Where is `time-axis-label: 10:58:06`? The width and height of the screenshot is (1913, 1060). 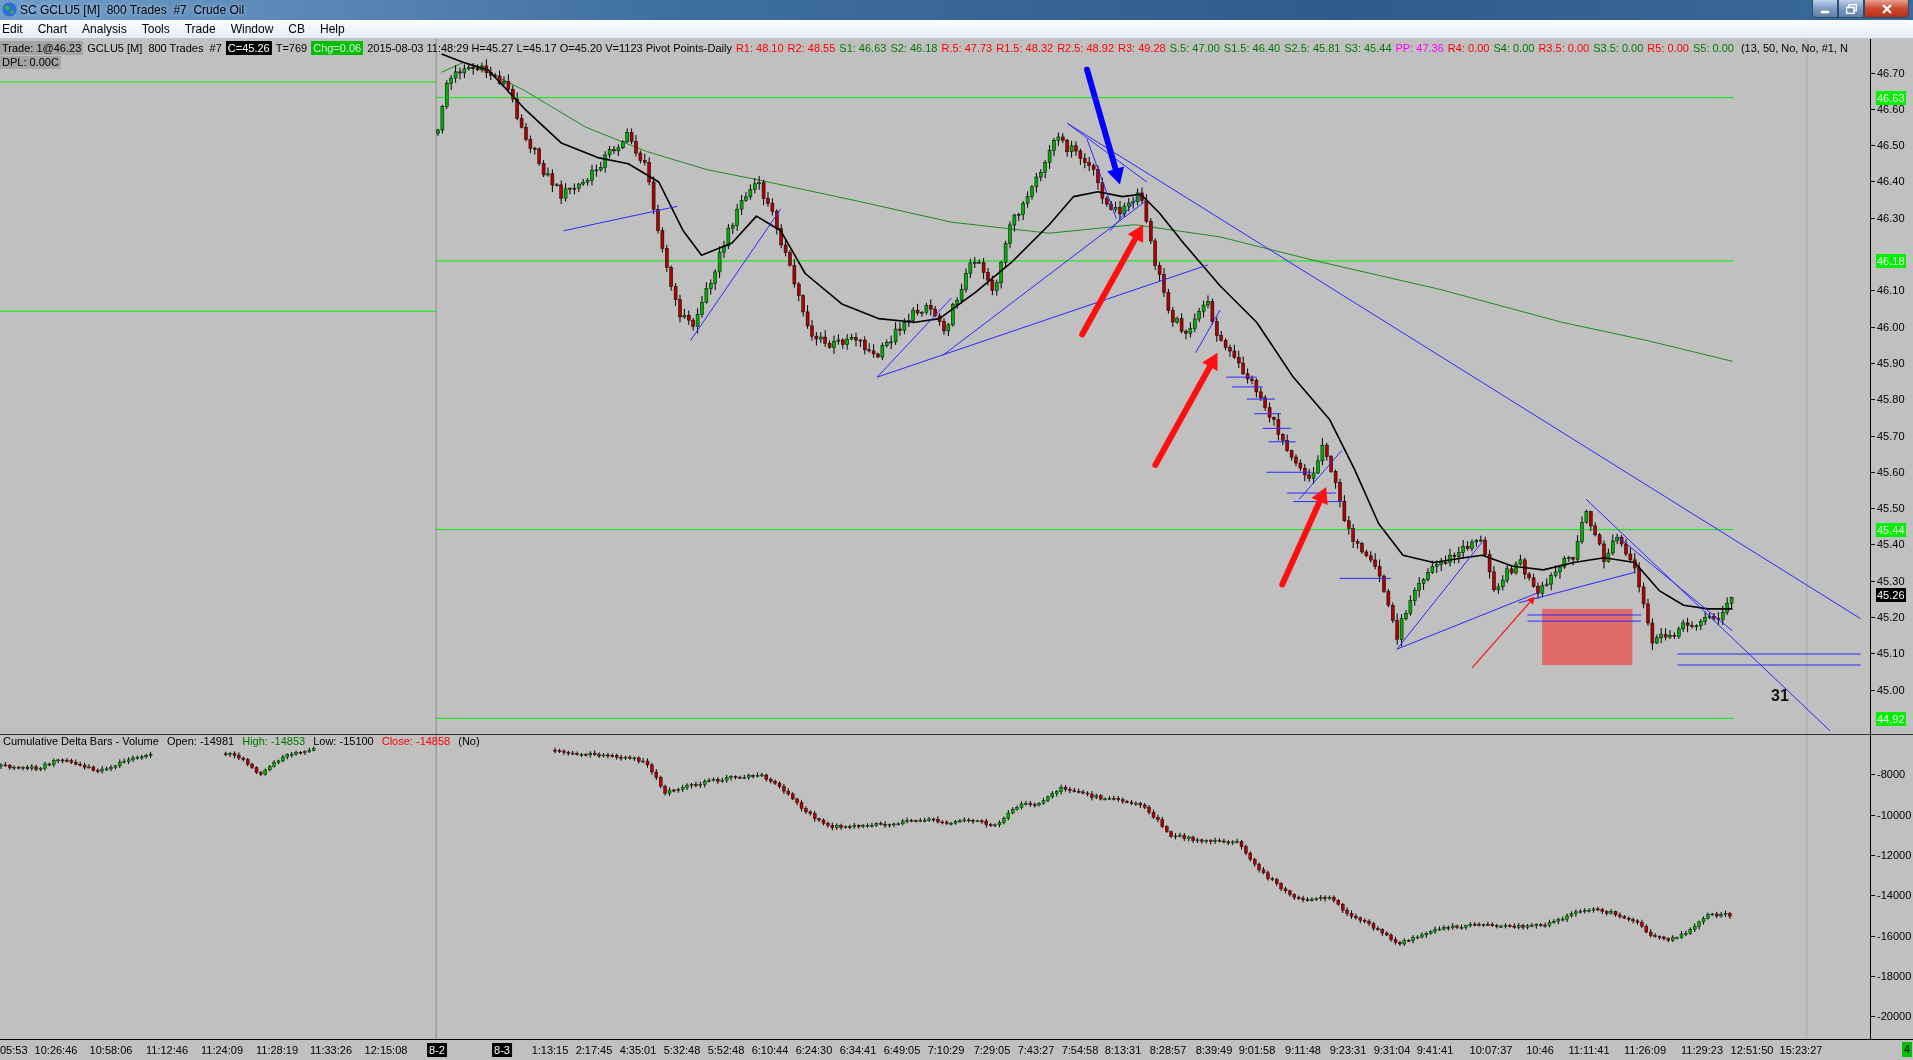
time-axis-label: 10:58:06 is located at coordinates (111, 1050).